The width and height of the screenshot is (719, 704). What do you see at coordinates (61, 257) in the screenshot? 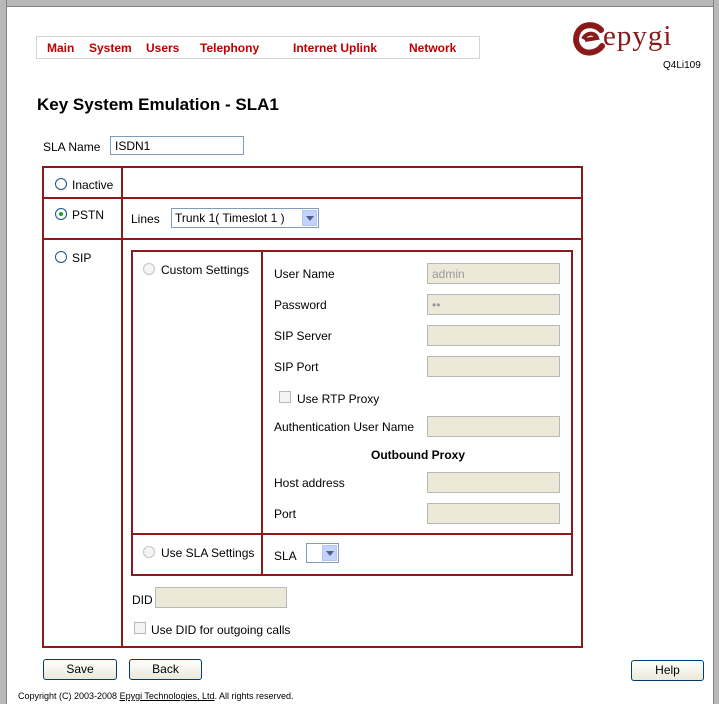
I see `sip-radio` at bounding box center [61, 257].